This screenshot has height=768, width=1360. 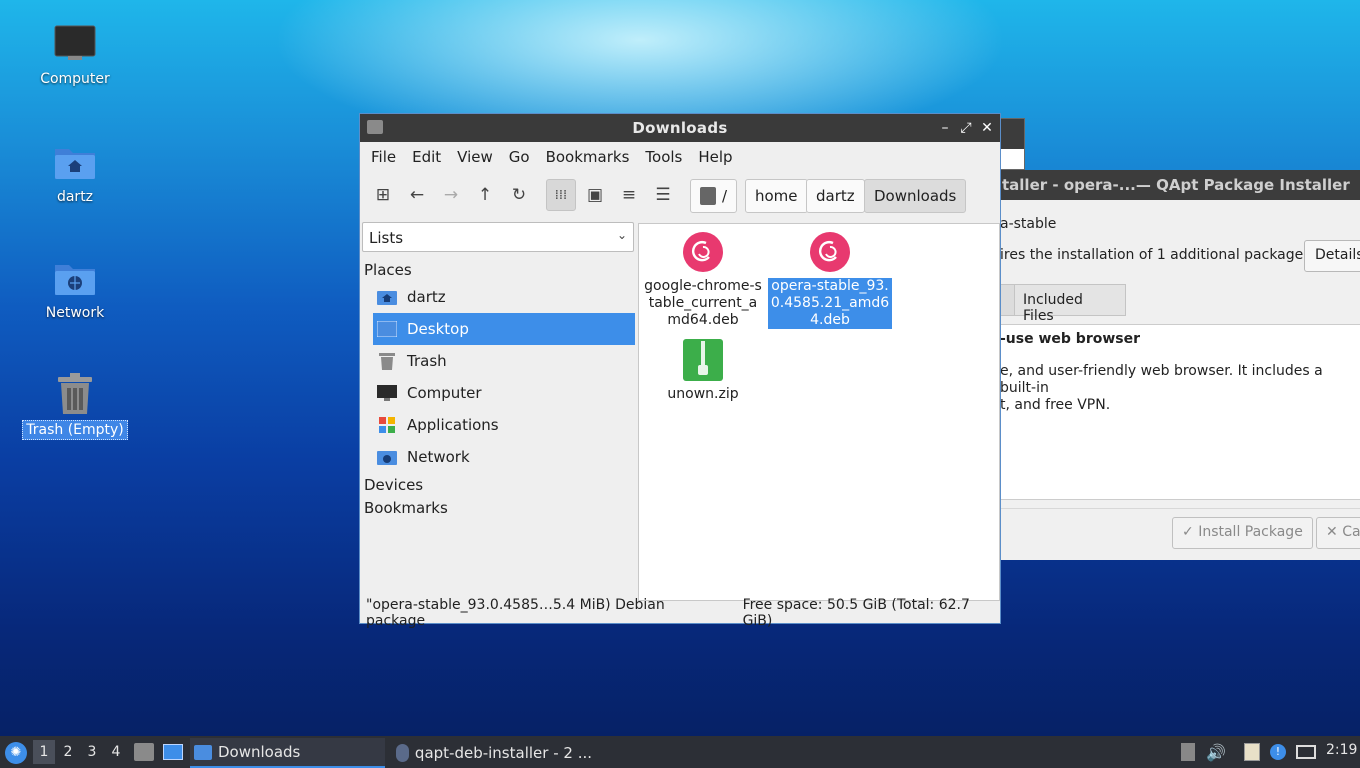 I want to click on workspace-4: 4, so click(x=116, y=752).